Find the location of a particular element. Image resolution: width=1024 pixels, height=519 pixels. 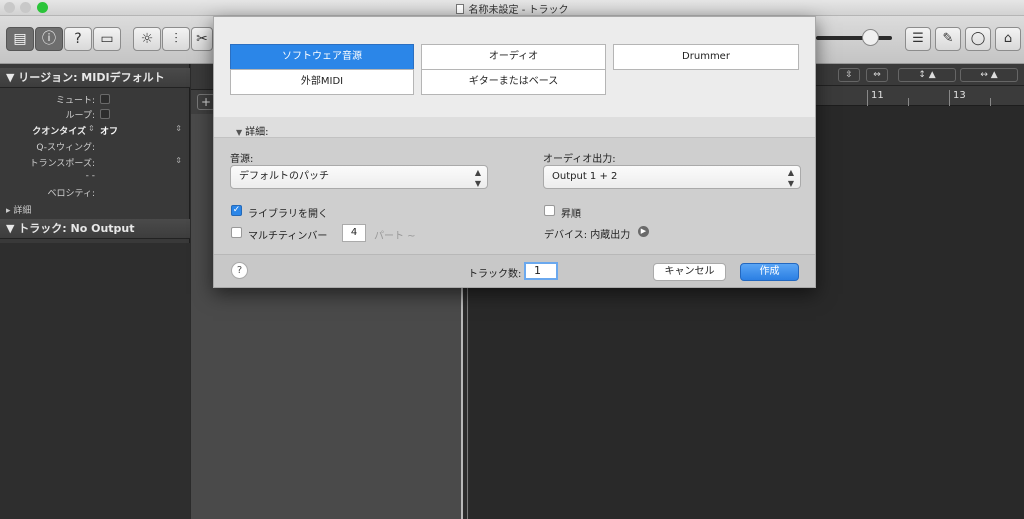

inspector-row-velocity: ベロシティ: is located at coordinates (95, 193).